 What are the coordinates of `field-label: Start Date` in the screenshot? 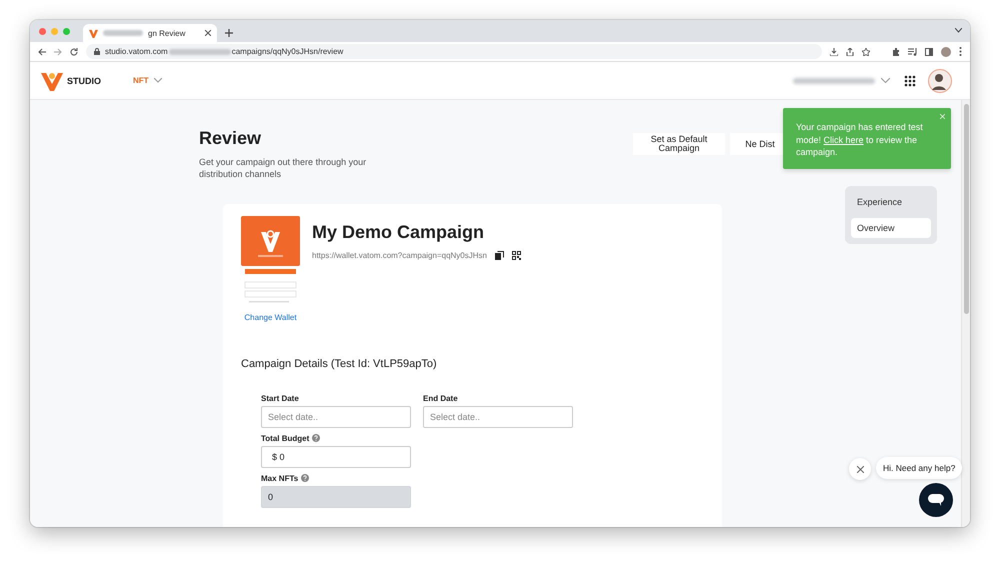 It's located at (280, 398).